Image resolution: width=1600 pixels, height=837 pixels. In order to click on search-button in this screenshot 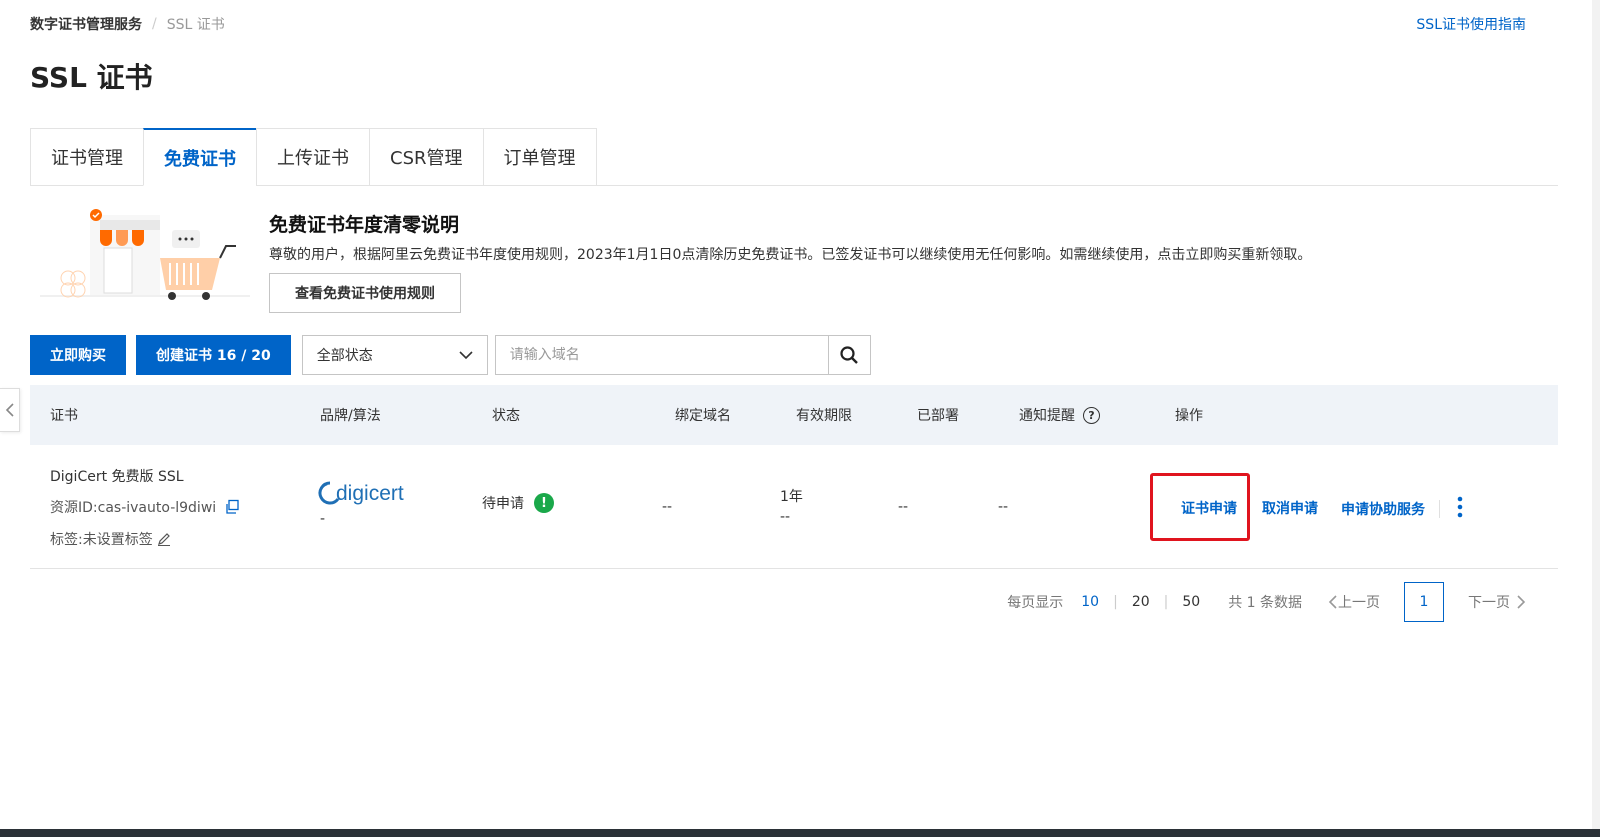, I will do `click(849, 355)`.